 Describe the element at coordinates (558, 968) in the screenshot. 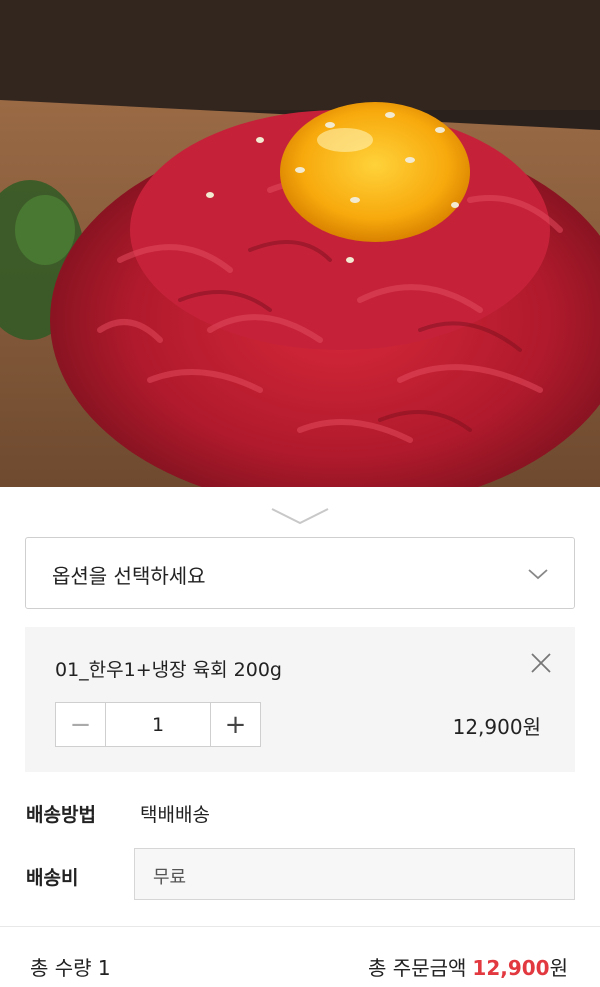

I see `total-order-currency: 원` at that location.